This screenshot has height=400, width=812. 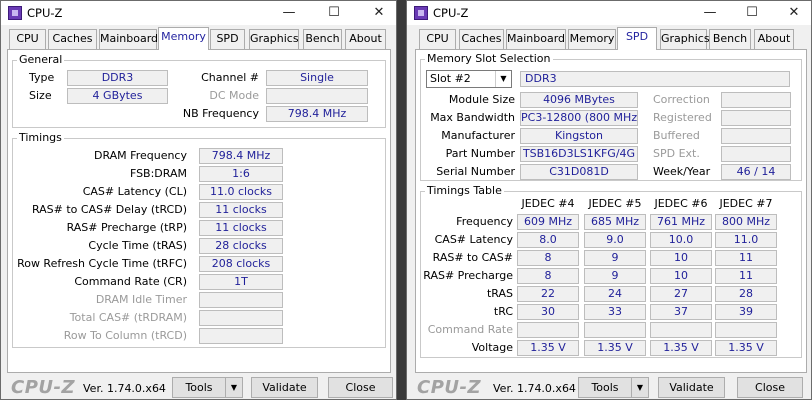 I want to click on timings-table-title: Timings Table, so click(x=464, y=190).